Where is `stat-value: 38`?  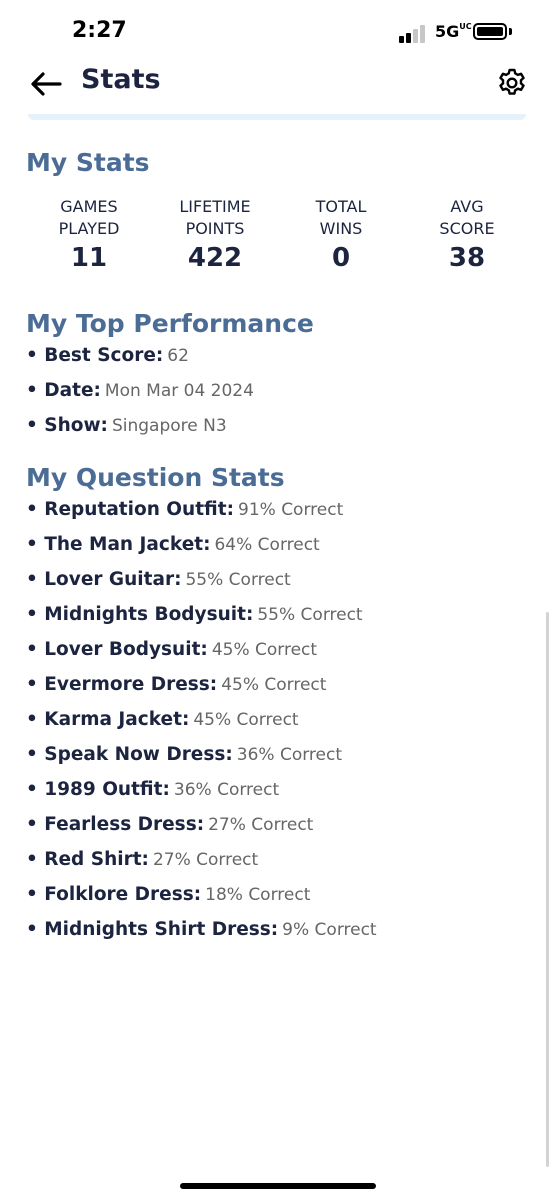 stat-value: 38 is located at coordinates (467, 258).